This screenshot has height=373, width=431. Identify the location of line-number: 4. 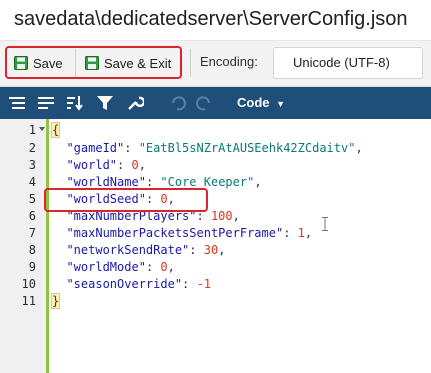
(32, 182).